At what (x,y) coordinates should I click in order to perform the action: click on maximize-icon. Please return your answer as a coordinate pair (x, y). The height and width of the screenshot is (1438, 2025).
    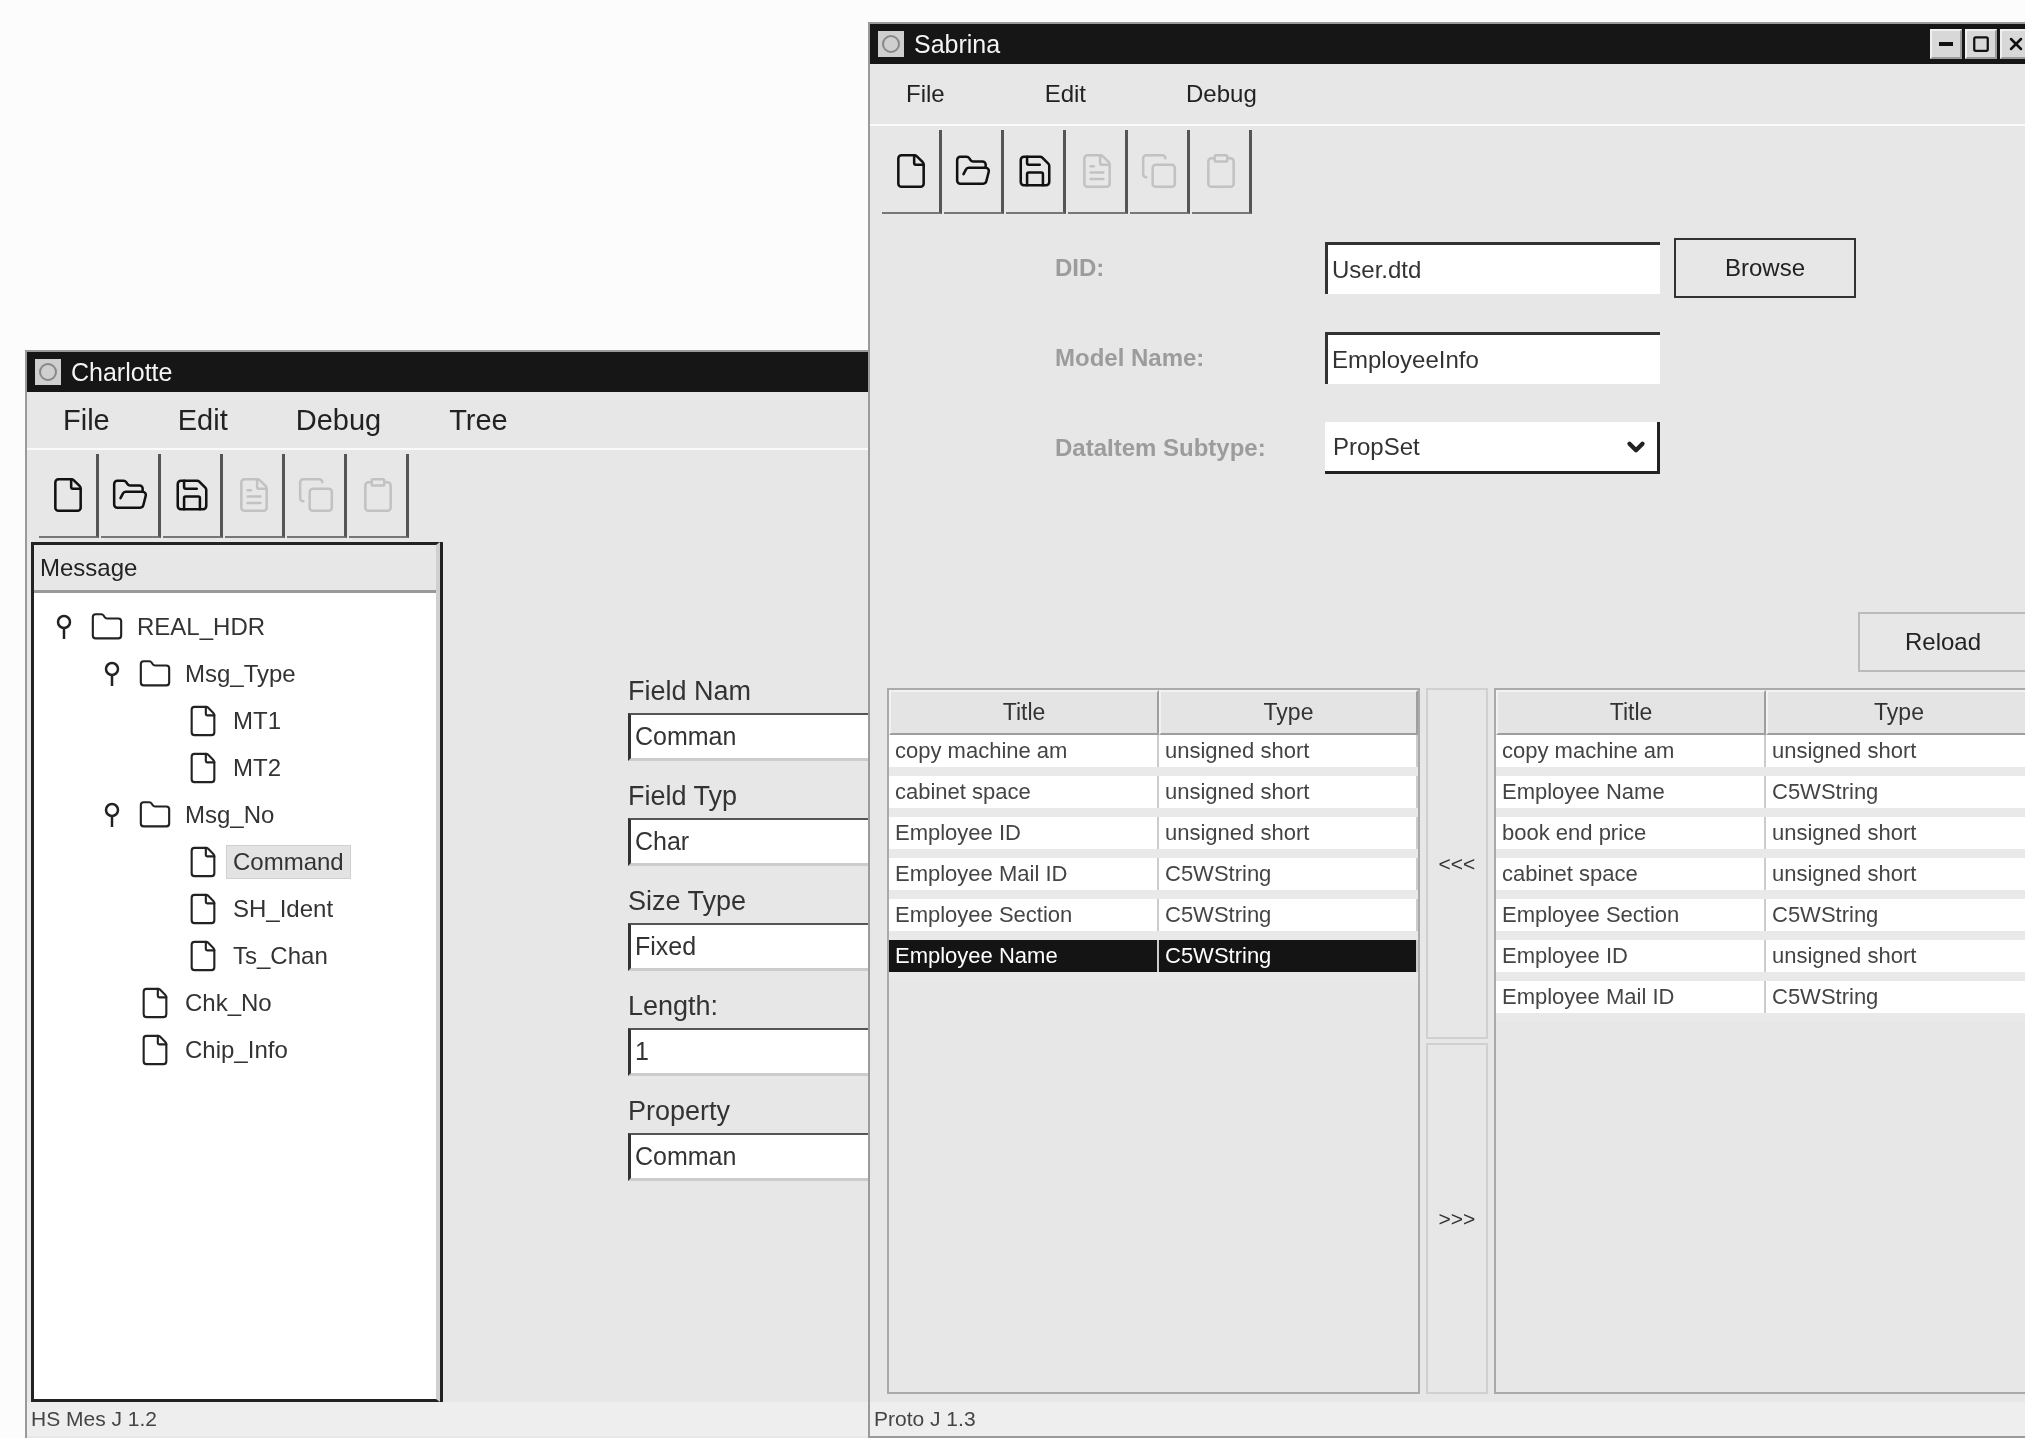
    Looking at the image, I should click on (1981, 44).